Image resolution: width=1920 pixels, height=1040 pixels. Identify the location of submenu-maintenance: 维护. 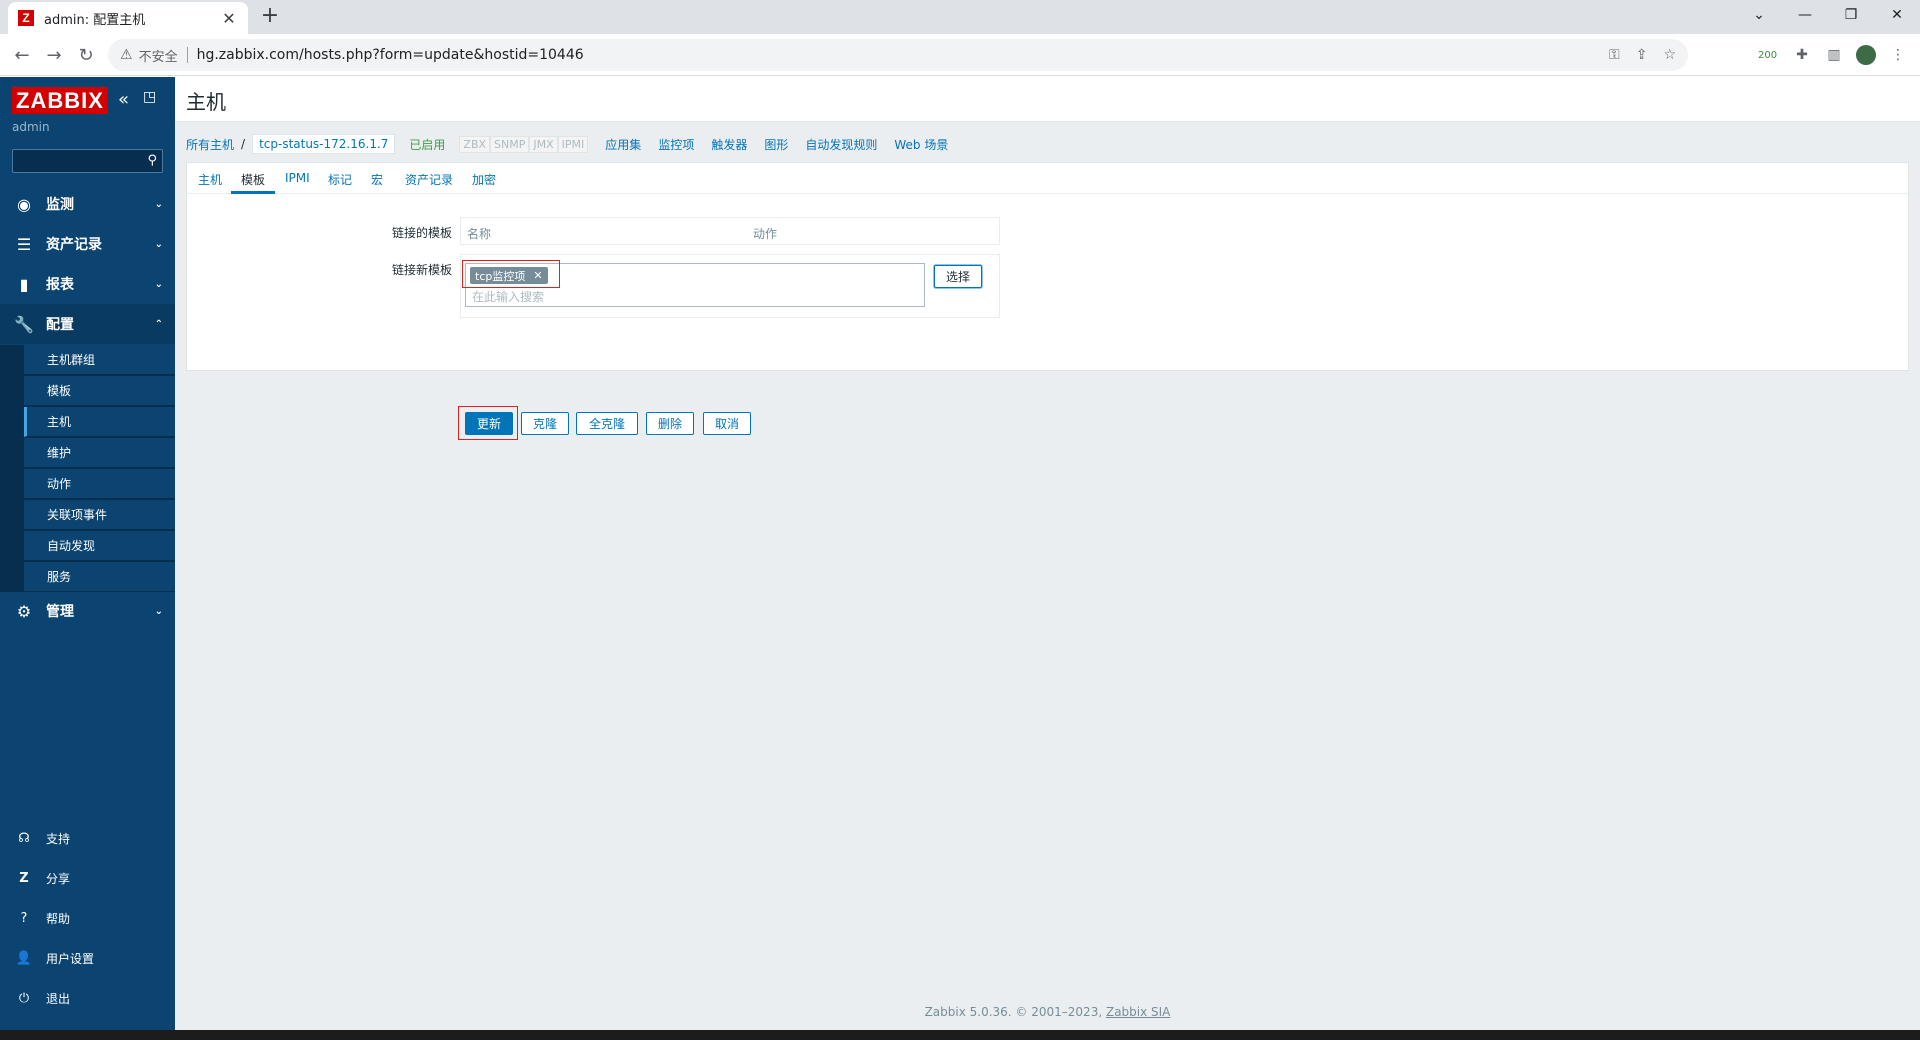
(99, 453).